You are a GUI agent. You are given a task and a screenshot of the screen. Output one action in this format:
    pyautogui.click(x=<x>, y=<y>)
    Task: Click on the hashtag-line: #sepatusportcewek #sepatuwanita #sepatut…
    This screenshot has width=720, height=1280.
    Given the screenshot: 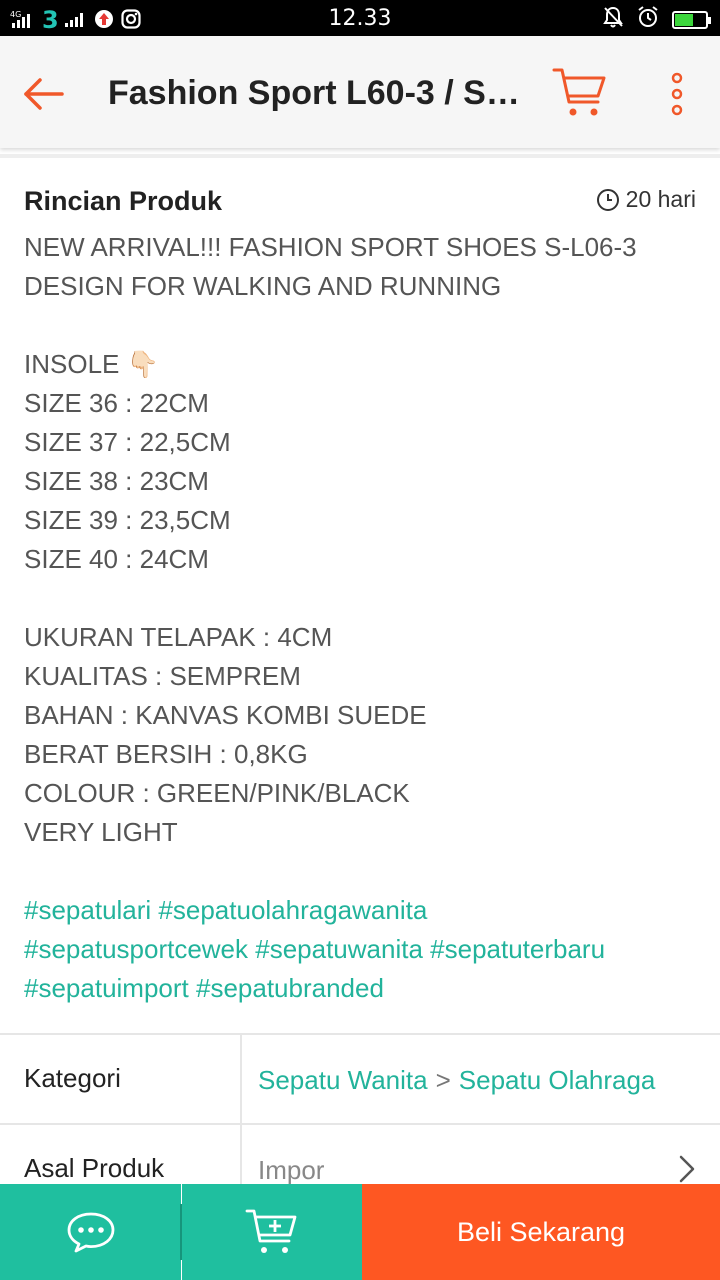 What is the action you would take?
    pyautogui.click(x=362, y=949)
    